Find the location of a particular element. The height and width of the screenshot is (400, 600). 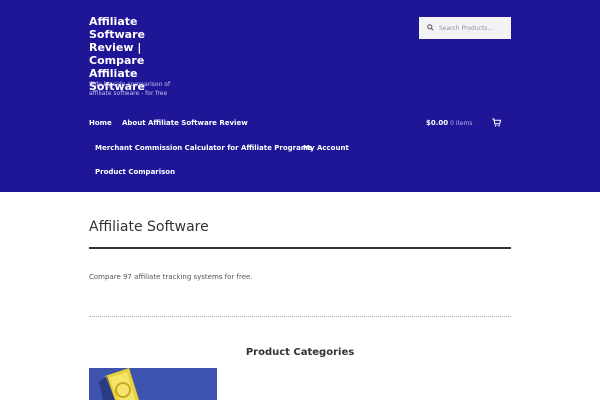

search-input is located at coordinates (473, 28).